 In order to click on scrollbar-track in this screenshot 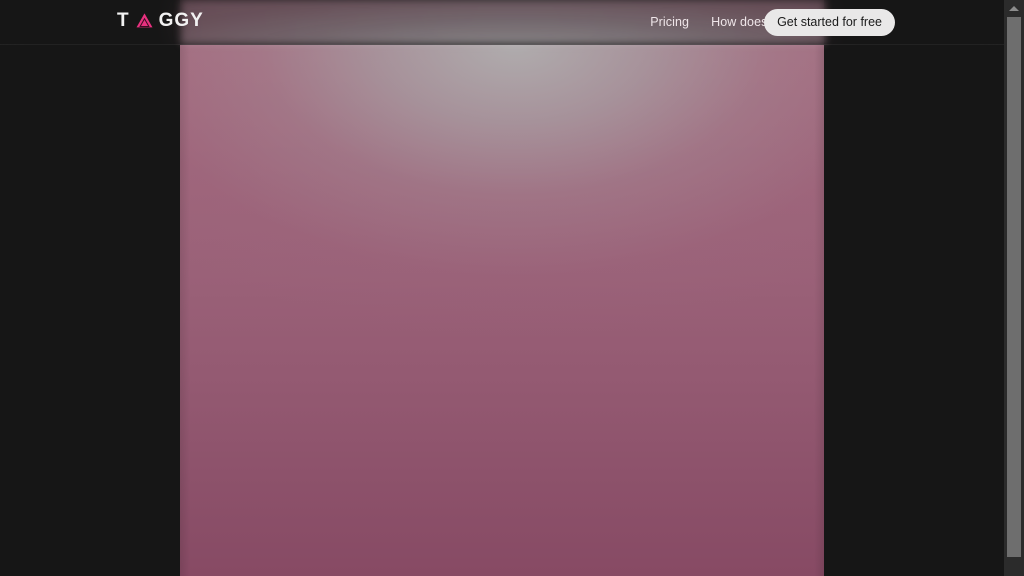, I will do `click(1014, 296)`.